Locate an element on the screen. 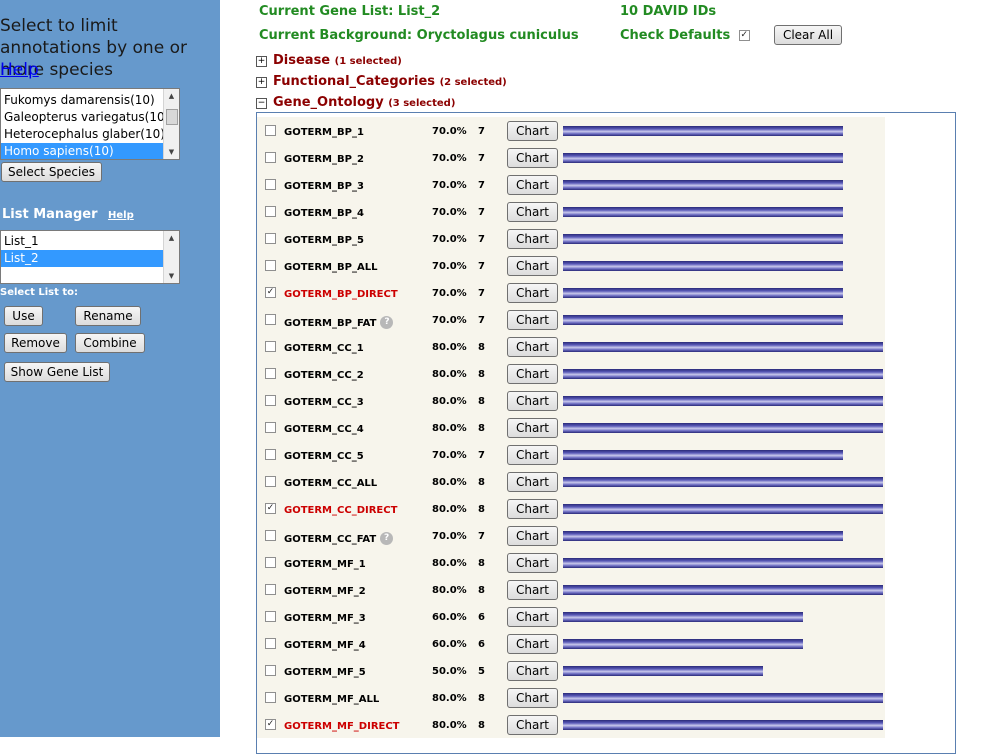 The height and width of the screenshot is (754, 988). list-manager-help-link: Help is located at coordinates (121, 215).